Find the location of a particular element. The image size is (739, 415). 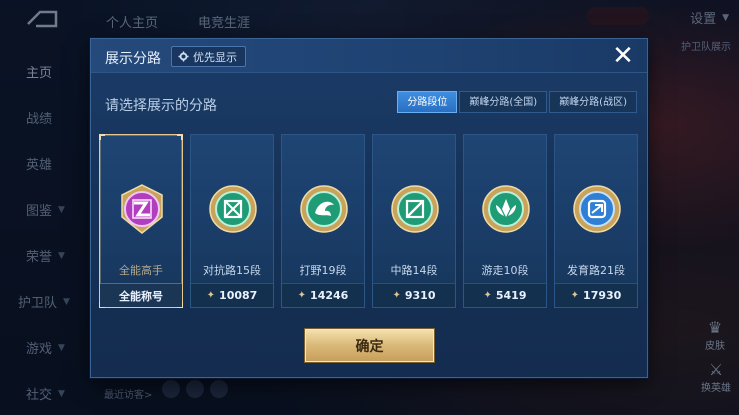

close-button: ✕ is located at coordinates (623, 56).